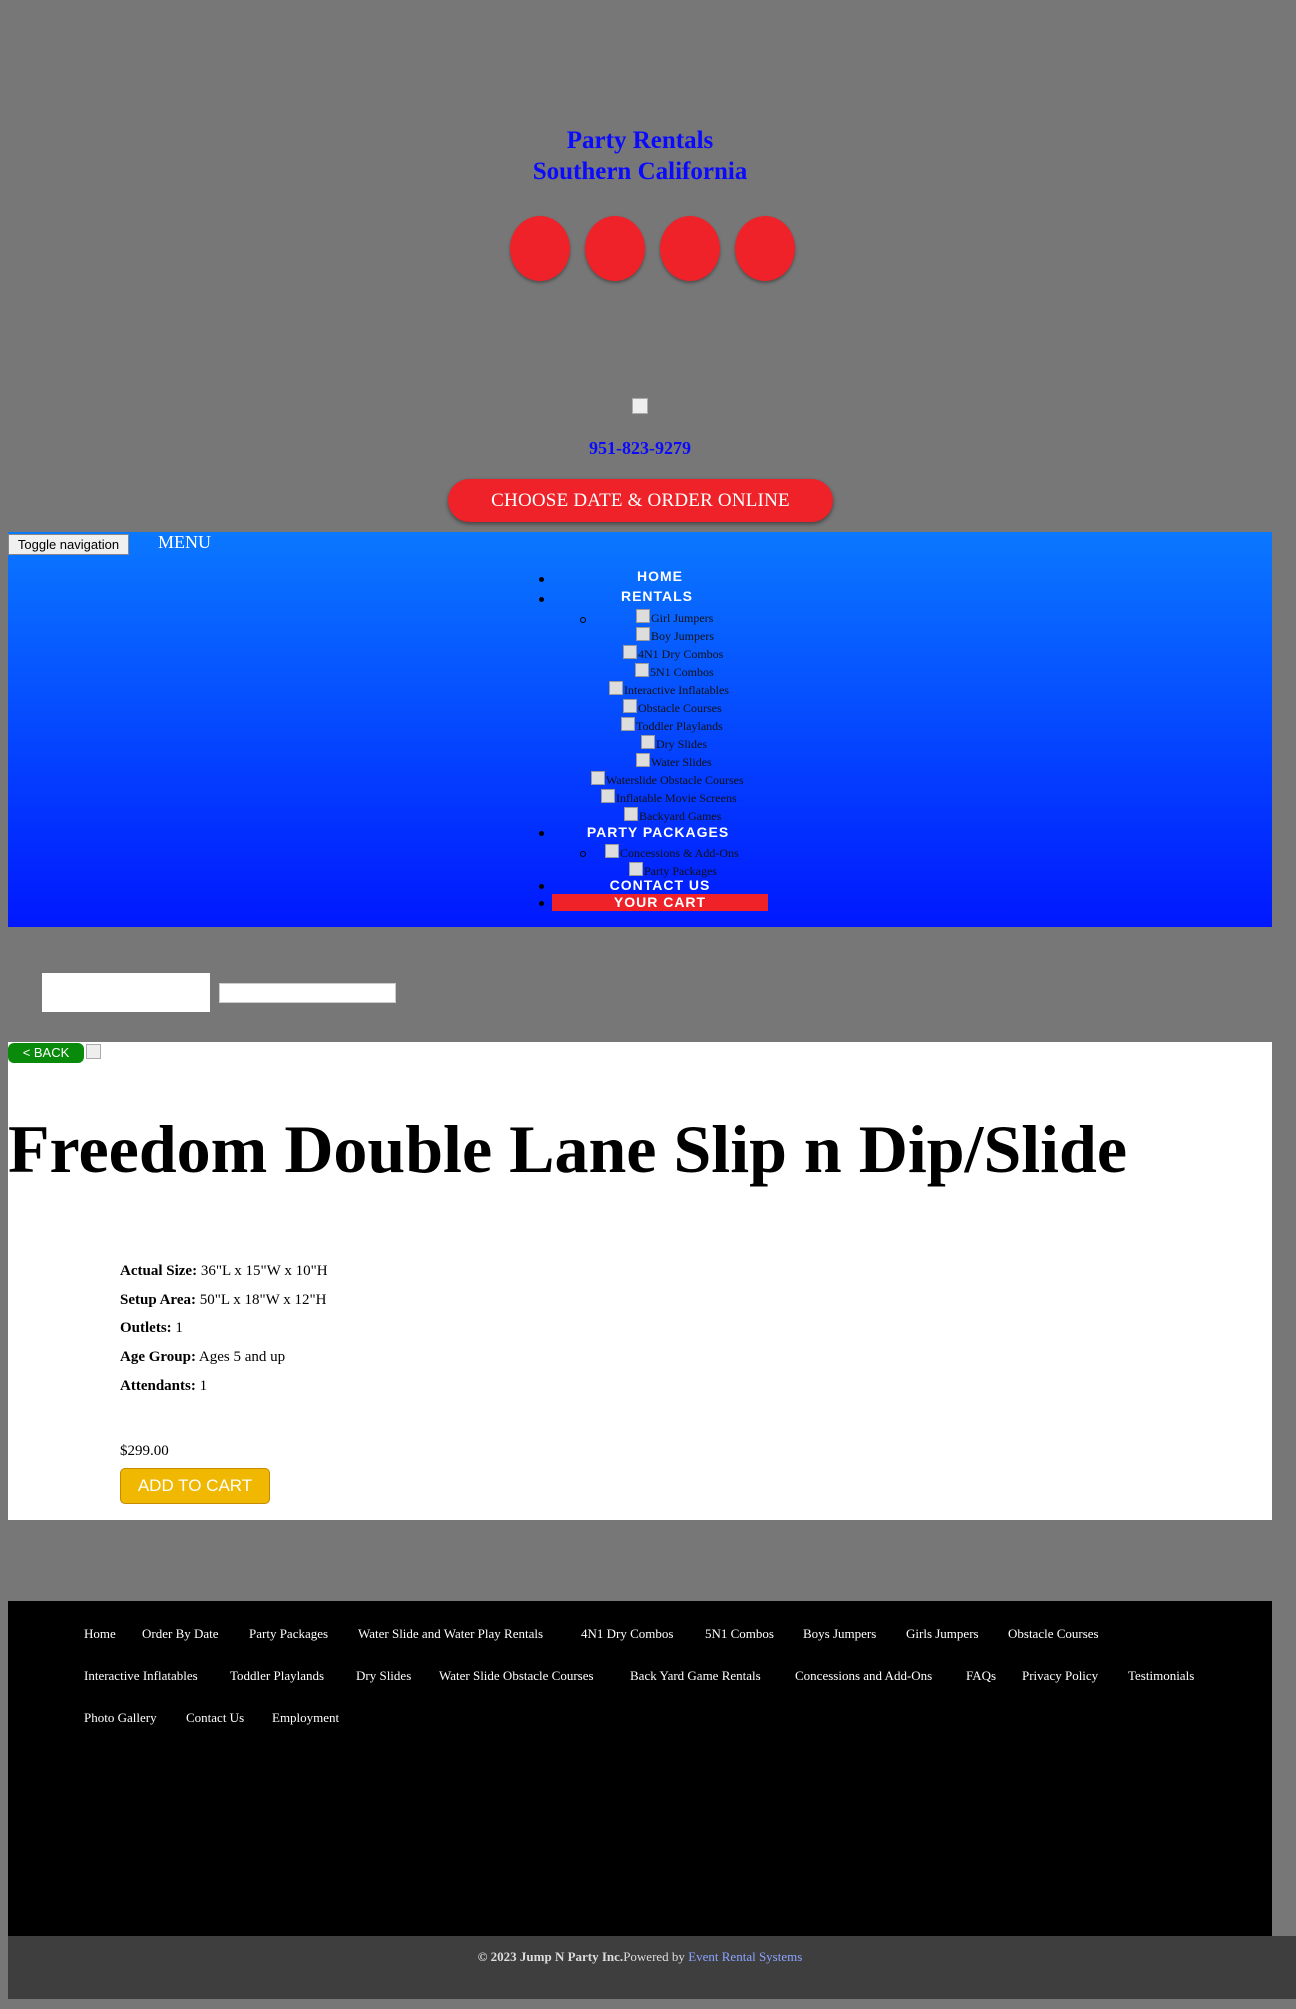 This screenshot has height=2009, width=1296. I want to click on footer-link-dry-slides: Dry Slides, so click(383, 1676).